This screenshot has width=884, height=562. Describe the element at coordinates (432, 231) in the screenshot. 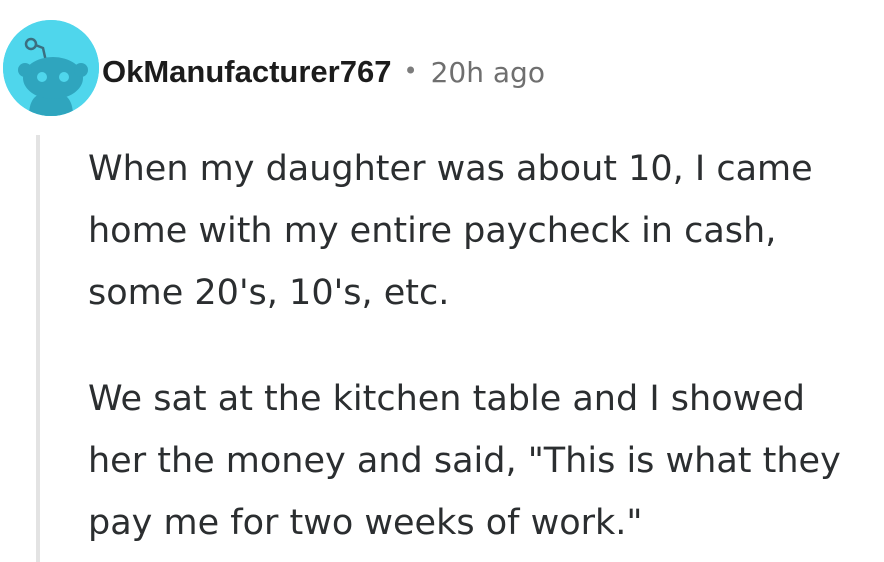

I see `text-line: home with my entire paycheck in cash,` at that location.